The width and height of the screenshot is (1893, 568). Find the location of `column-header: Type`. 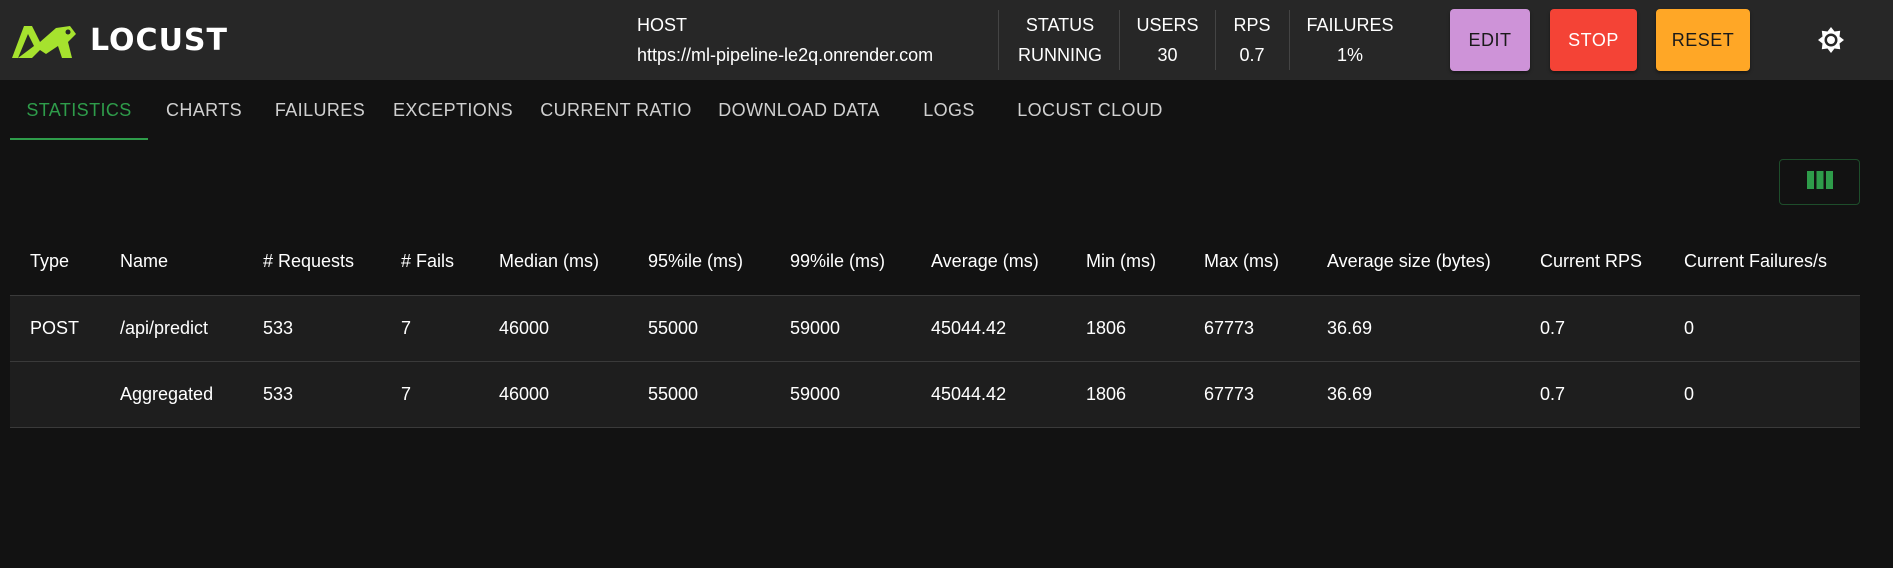

column-header: Type is located at coordinates (55, 262).